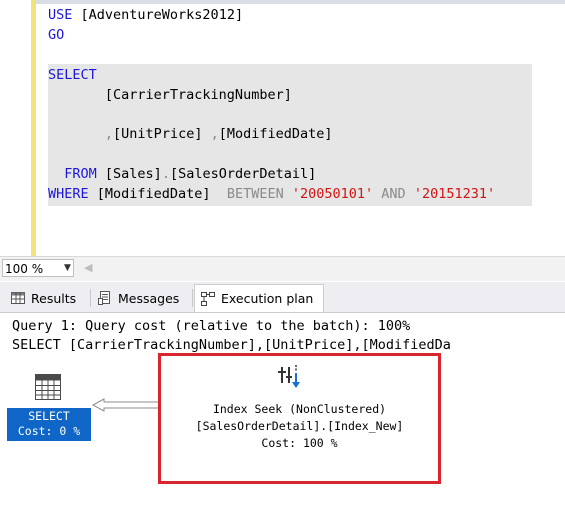 The image size is (565, 506). What do you see at coordinates (49, 416) in the screenshot?
I see `select-operator-label: SELECT` at bounding box center [49, 416].